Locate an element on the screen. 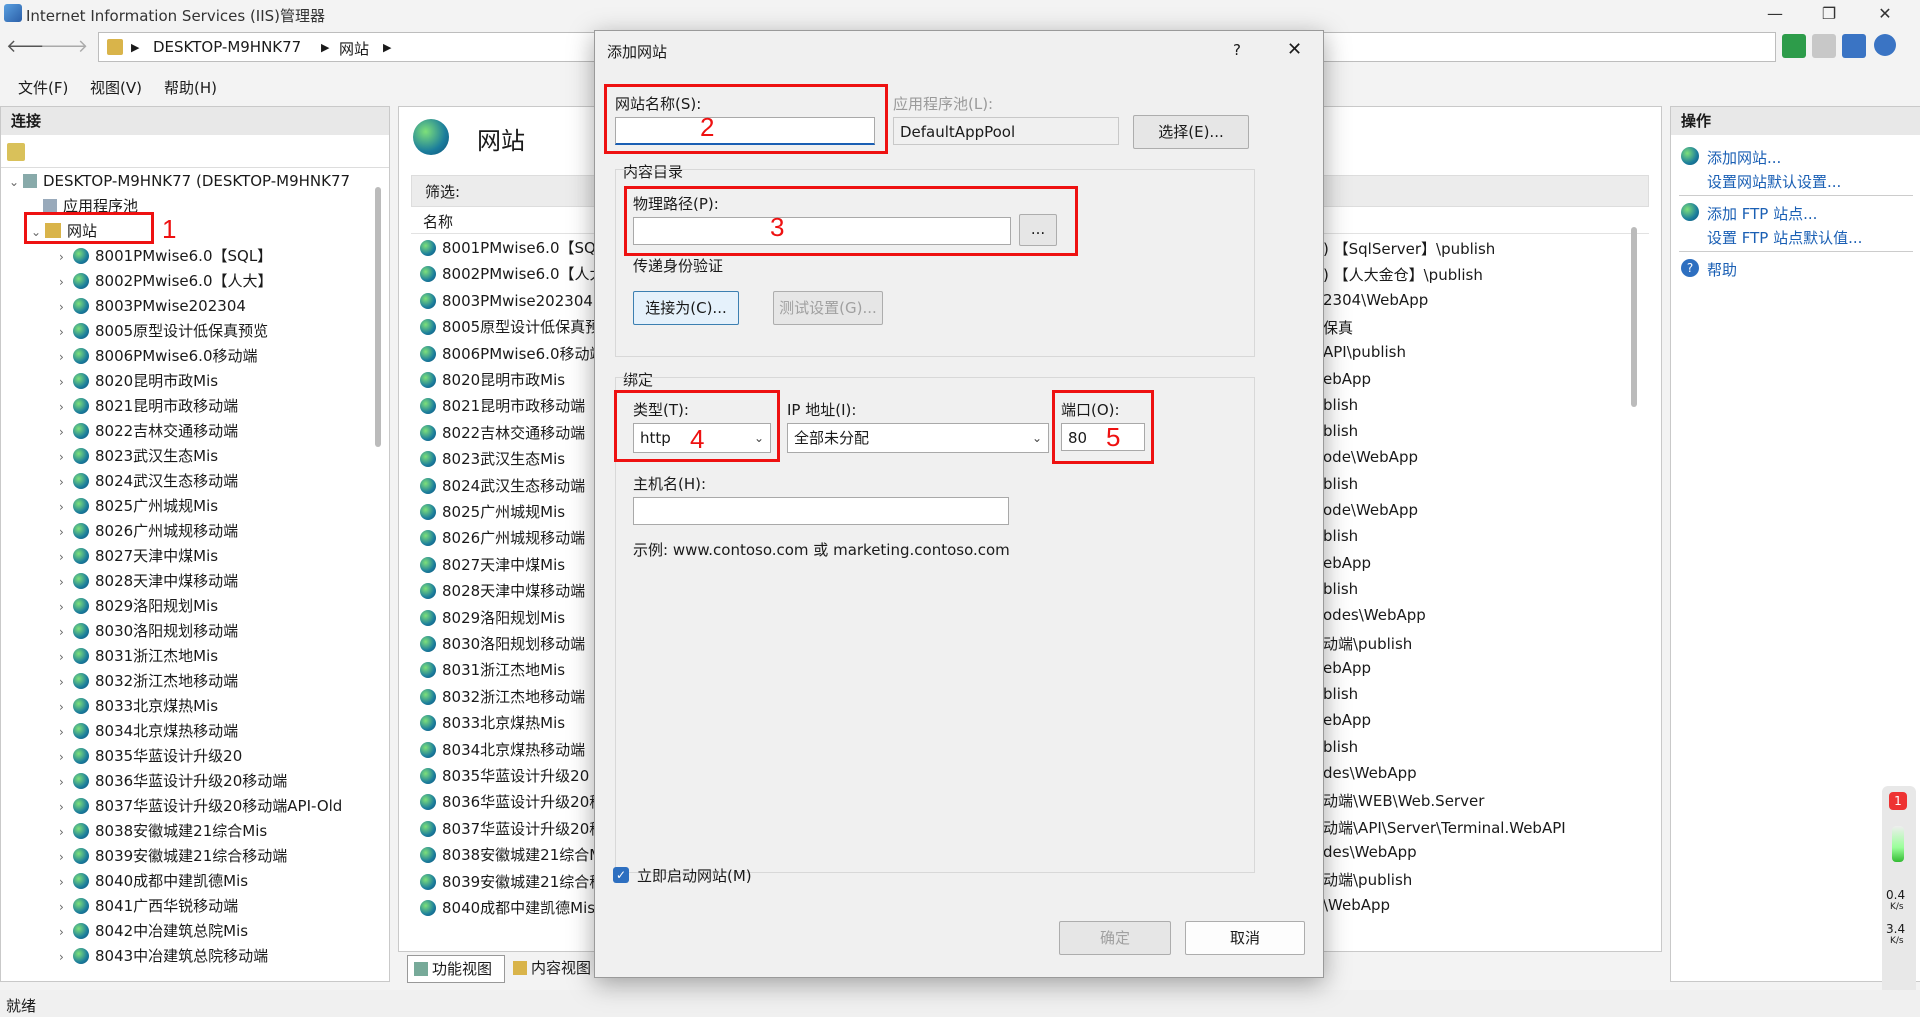 Image resolution: width=1920 pixels, height=1017 pixels. site-list-row: 8023武汉生态Mis is located at coordinates (492, 459).